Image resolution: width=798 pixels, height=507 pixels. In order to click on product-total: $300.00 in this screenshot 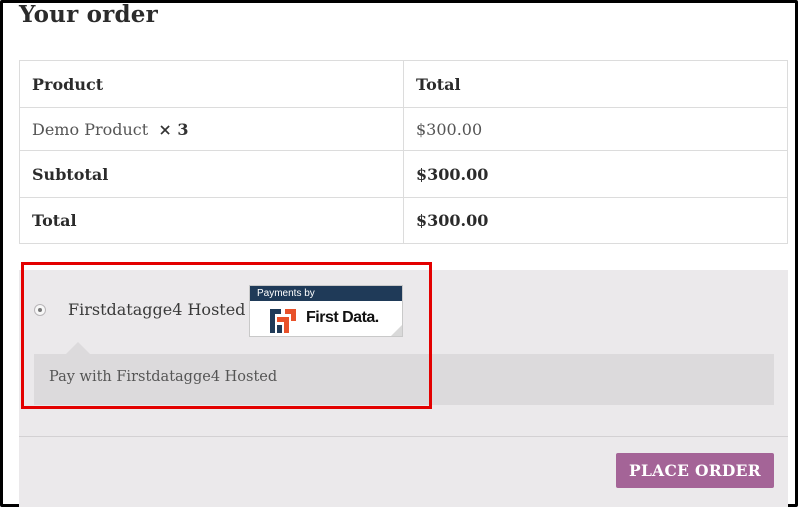, I will do `click(595, 129)`.